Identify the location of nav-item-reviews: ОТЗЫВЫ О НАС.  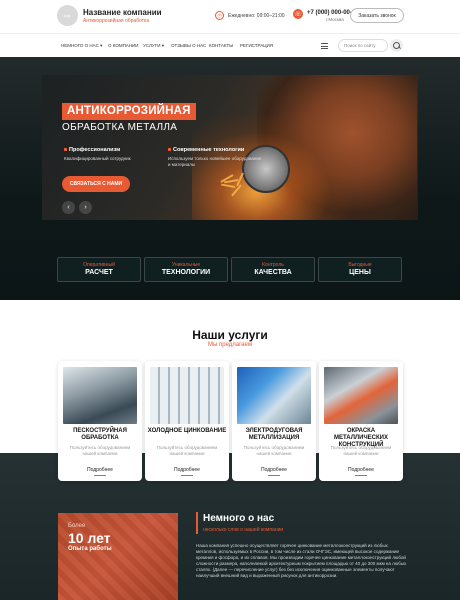
(188, 45).